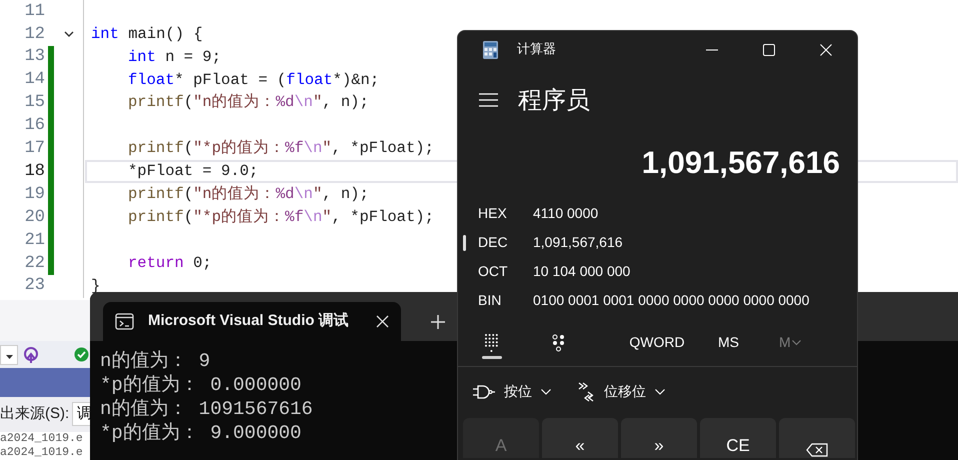 This screenshot has width=958, height=460. I want to click on terminal-icon, so click(124, 321).